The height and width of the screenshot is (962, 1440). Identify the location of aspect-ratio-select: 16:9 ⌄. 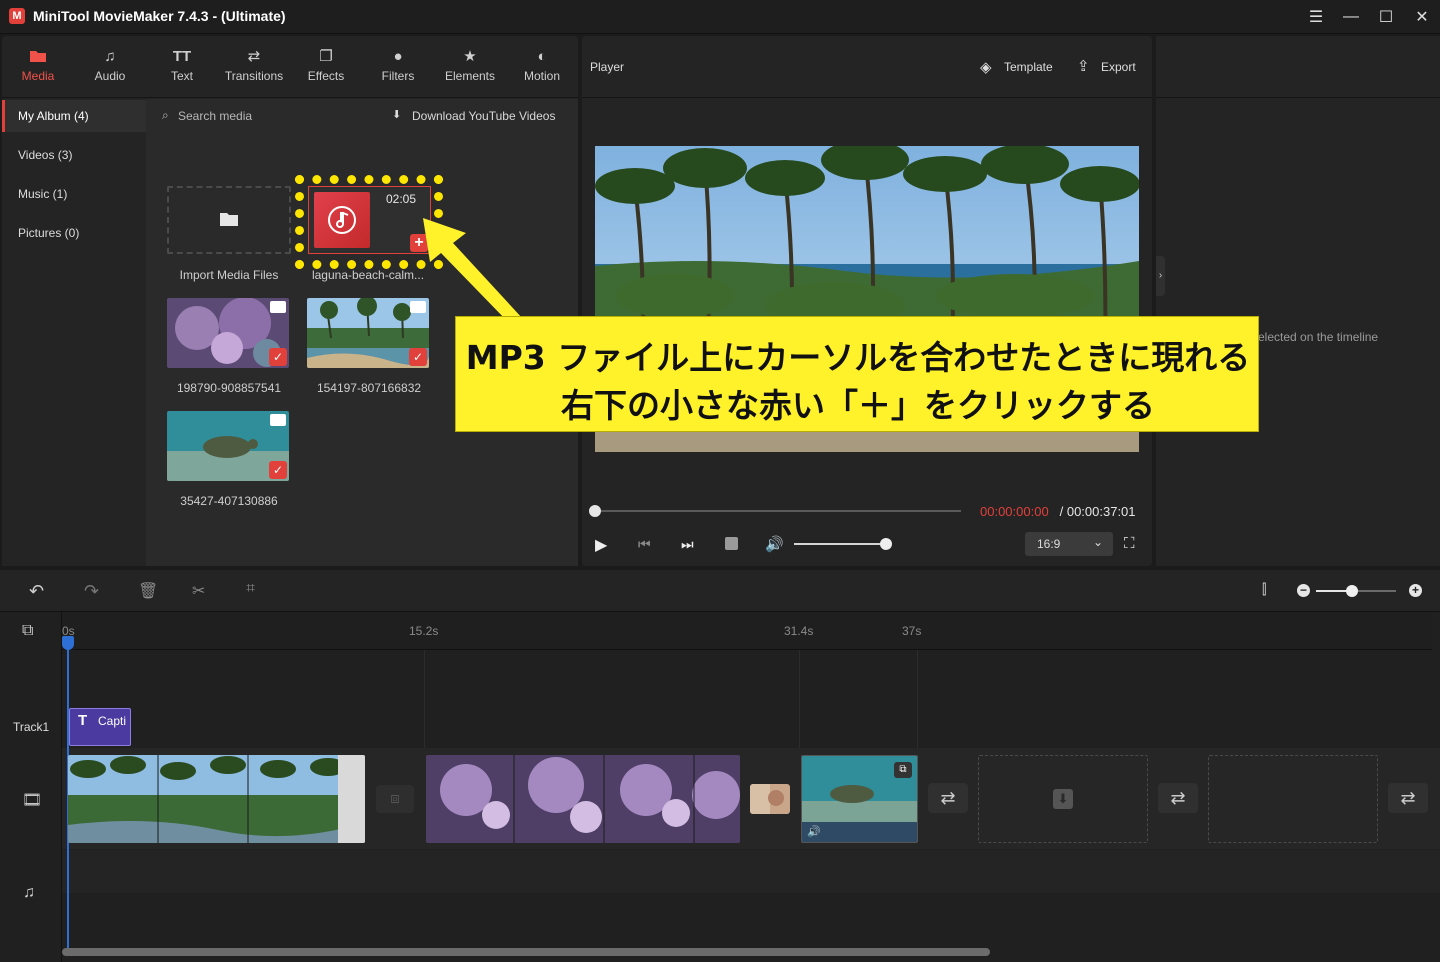
(1069, 544).